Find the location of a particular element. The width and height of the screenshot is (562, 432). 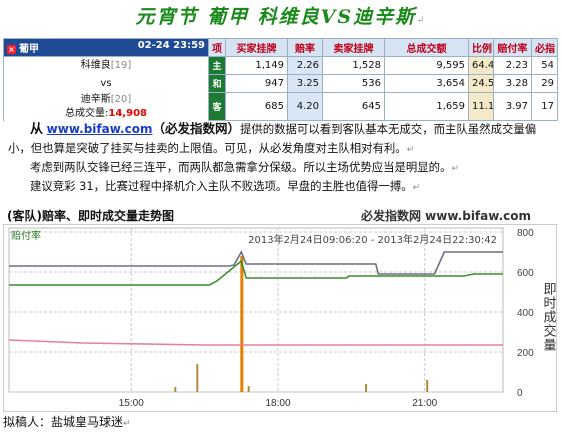

time-range-label: 2013年2月24日09:06:20 - 2013年2月24日22:30:42 is located at coordinates (372, 239).